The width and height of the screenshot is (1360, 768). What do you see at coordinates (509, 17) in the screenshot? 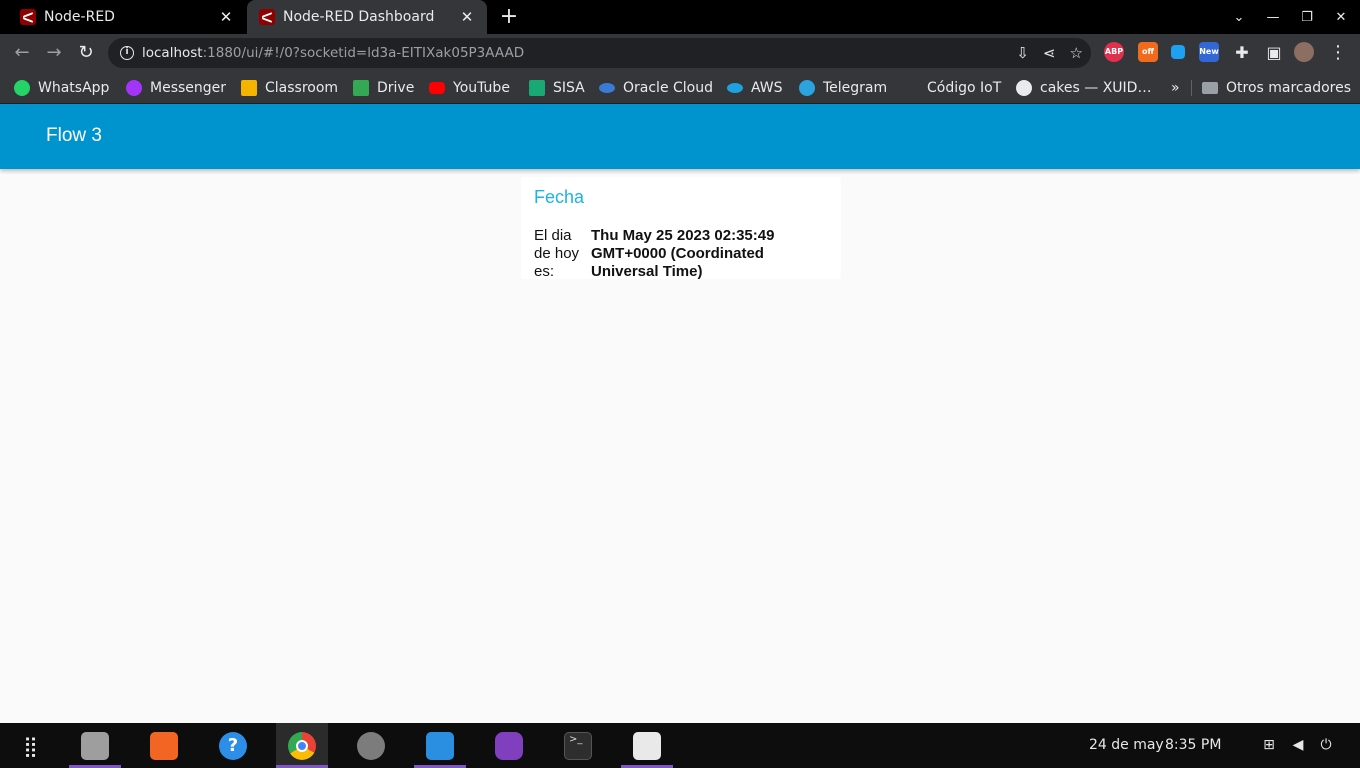
I see `new-tab-button: +` at bounding box center [509, 17].